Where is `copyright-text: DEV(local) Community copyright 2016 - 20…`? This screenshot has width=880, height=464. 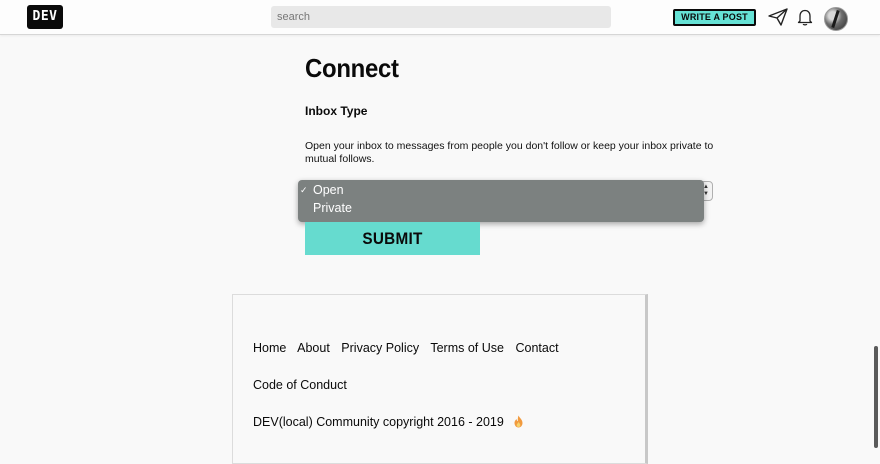
copyright-text: DEV(local) Community copyright 2016 - 20… is located at coordinates (378, 422).